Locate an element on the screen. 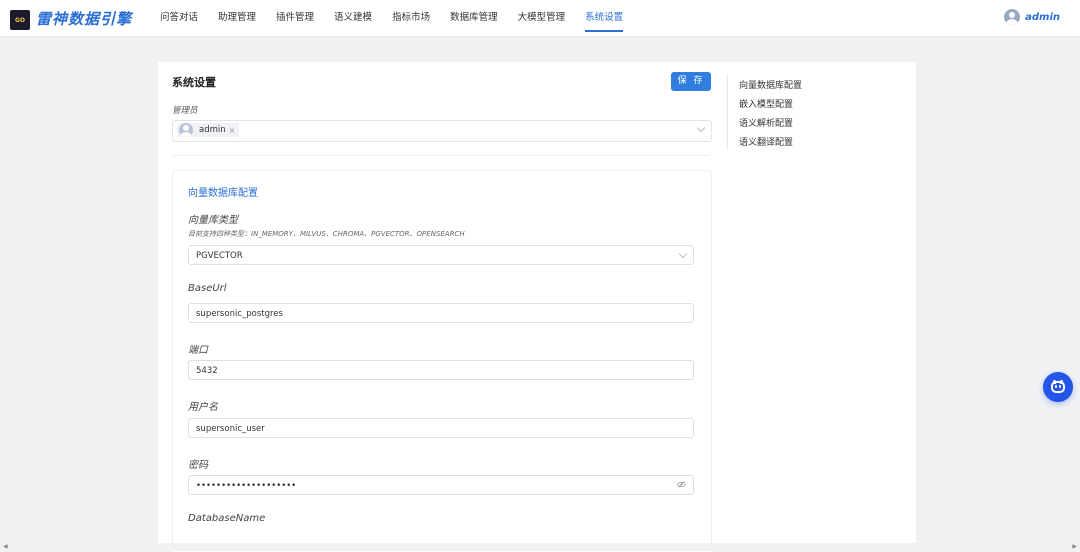  app-title: 雷神数据引擎 is located at coordinates (84, 18).